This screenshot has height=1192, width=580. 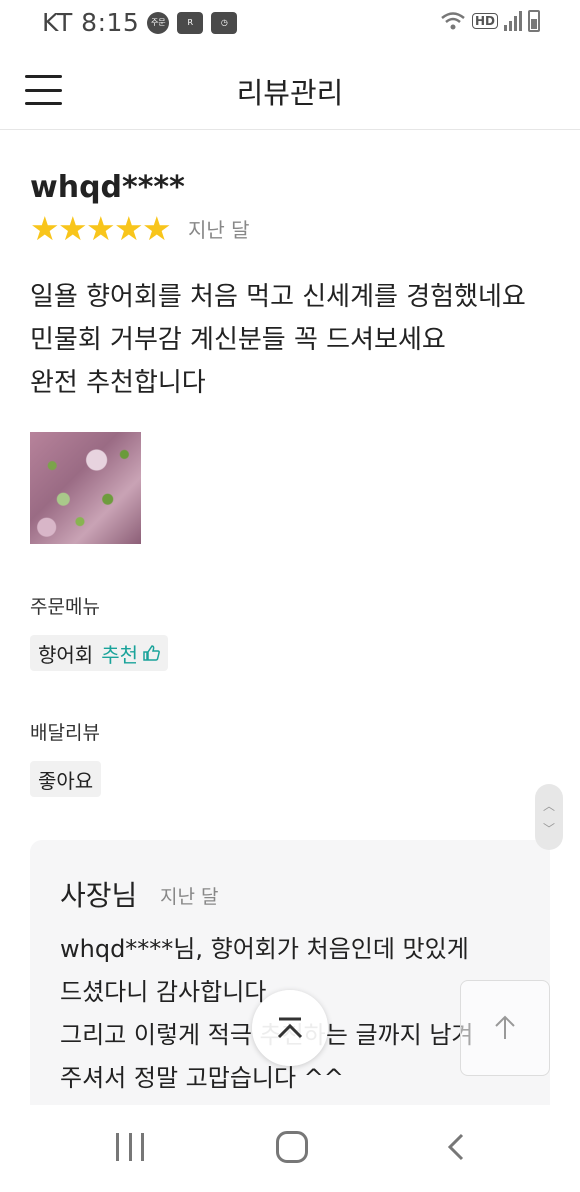 What do you see at coordinates (453, 21) in the screenshot?
I see `wifi-icon` at bounding box center [453, 21].